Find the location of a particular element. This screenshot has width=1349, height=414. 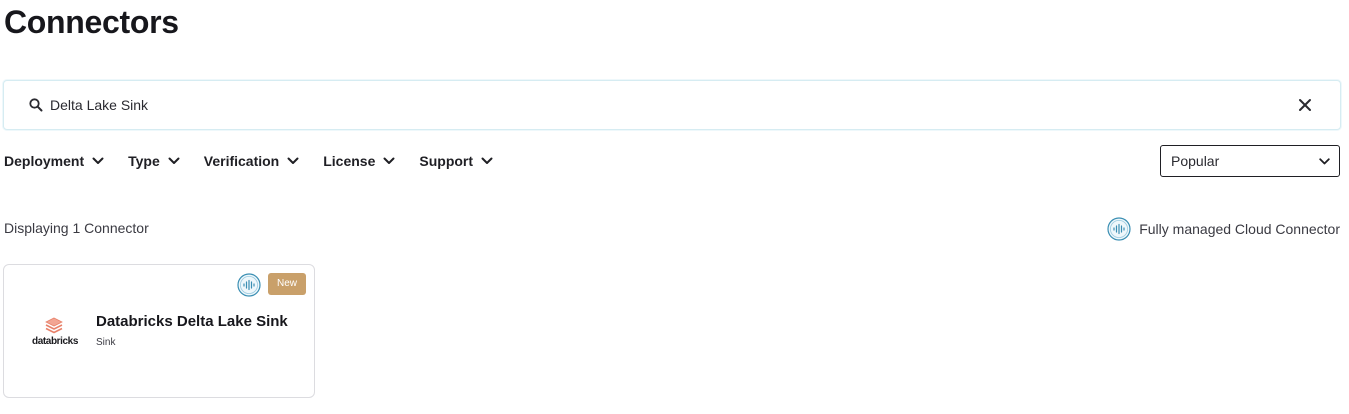

cloud-connector-legend: Fully managed Cloud Connector is located at coordinates (1223, 229).